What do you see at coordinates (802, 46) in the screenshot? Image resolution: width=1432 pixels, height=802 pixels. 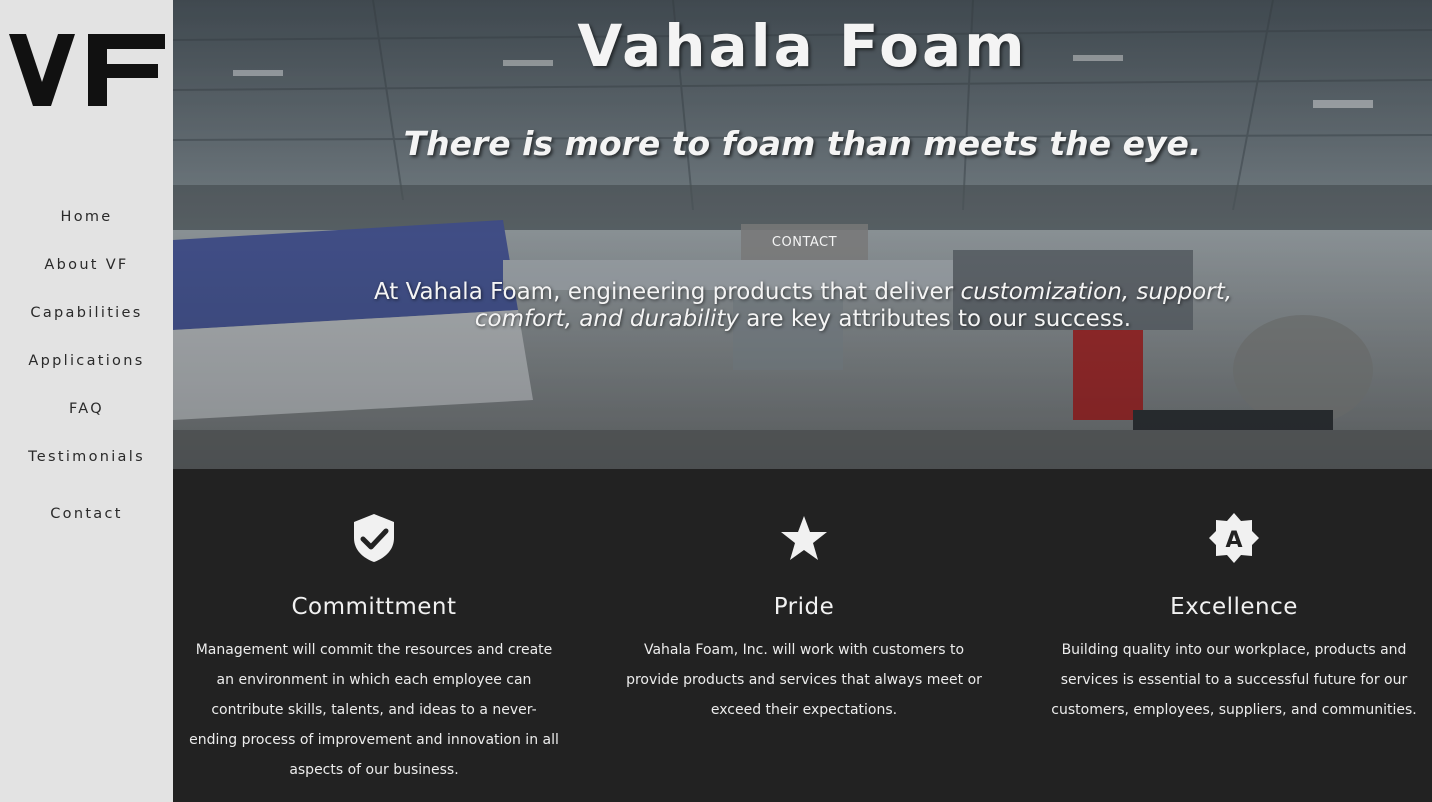 I see `hero-title: Vahala Foam` at bounding box center [802, 46].